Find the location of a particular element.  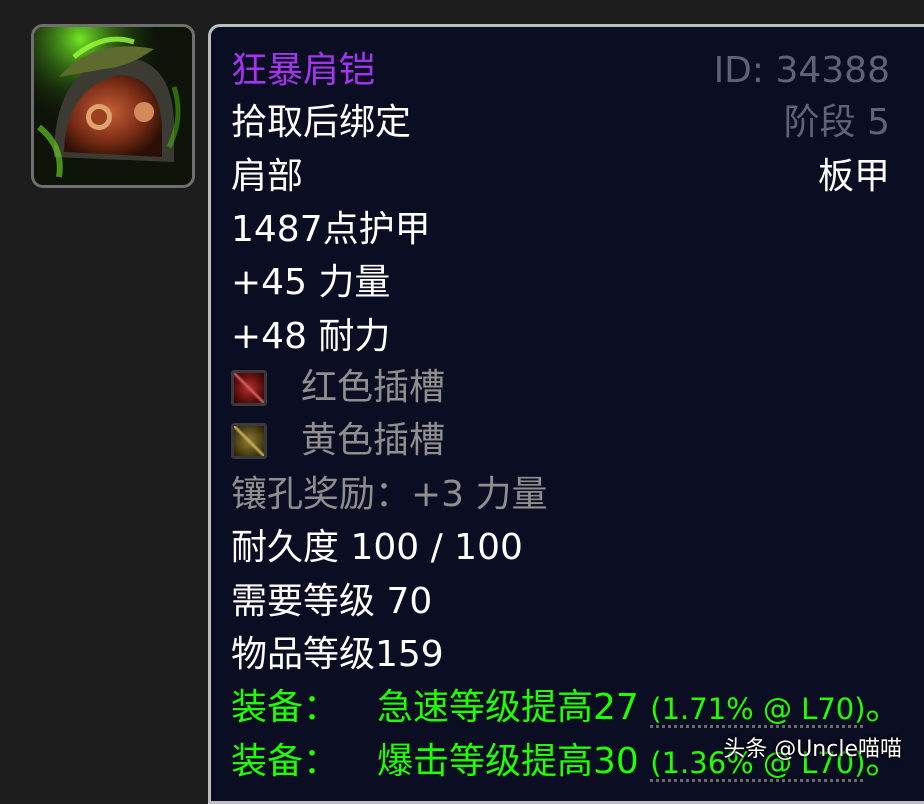

watermark: 头条 @Uncle喵喵 is located at coordinates (812, 749).